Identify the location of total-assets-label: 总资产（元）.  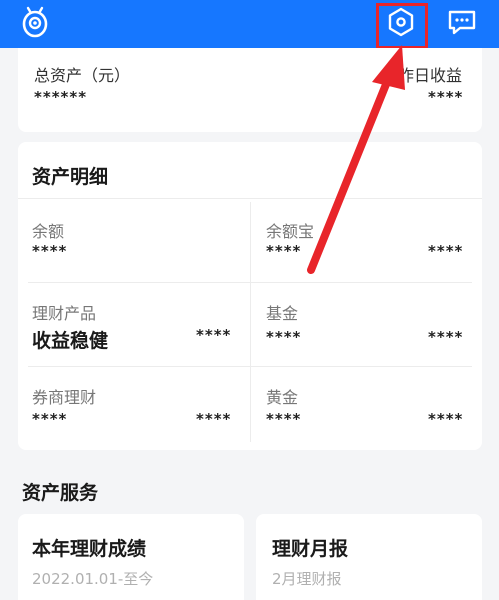
(82, 75).